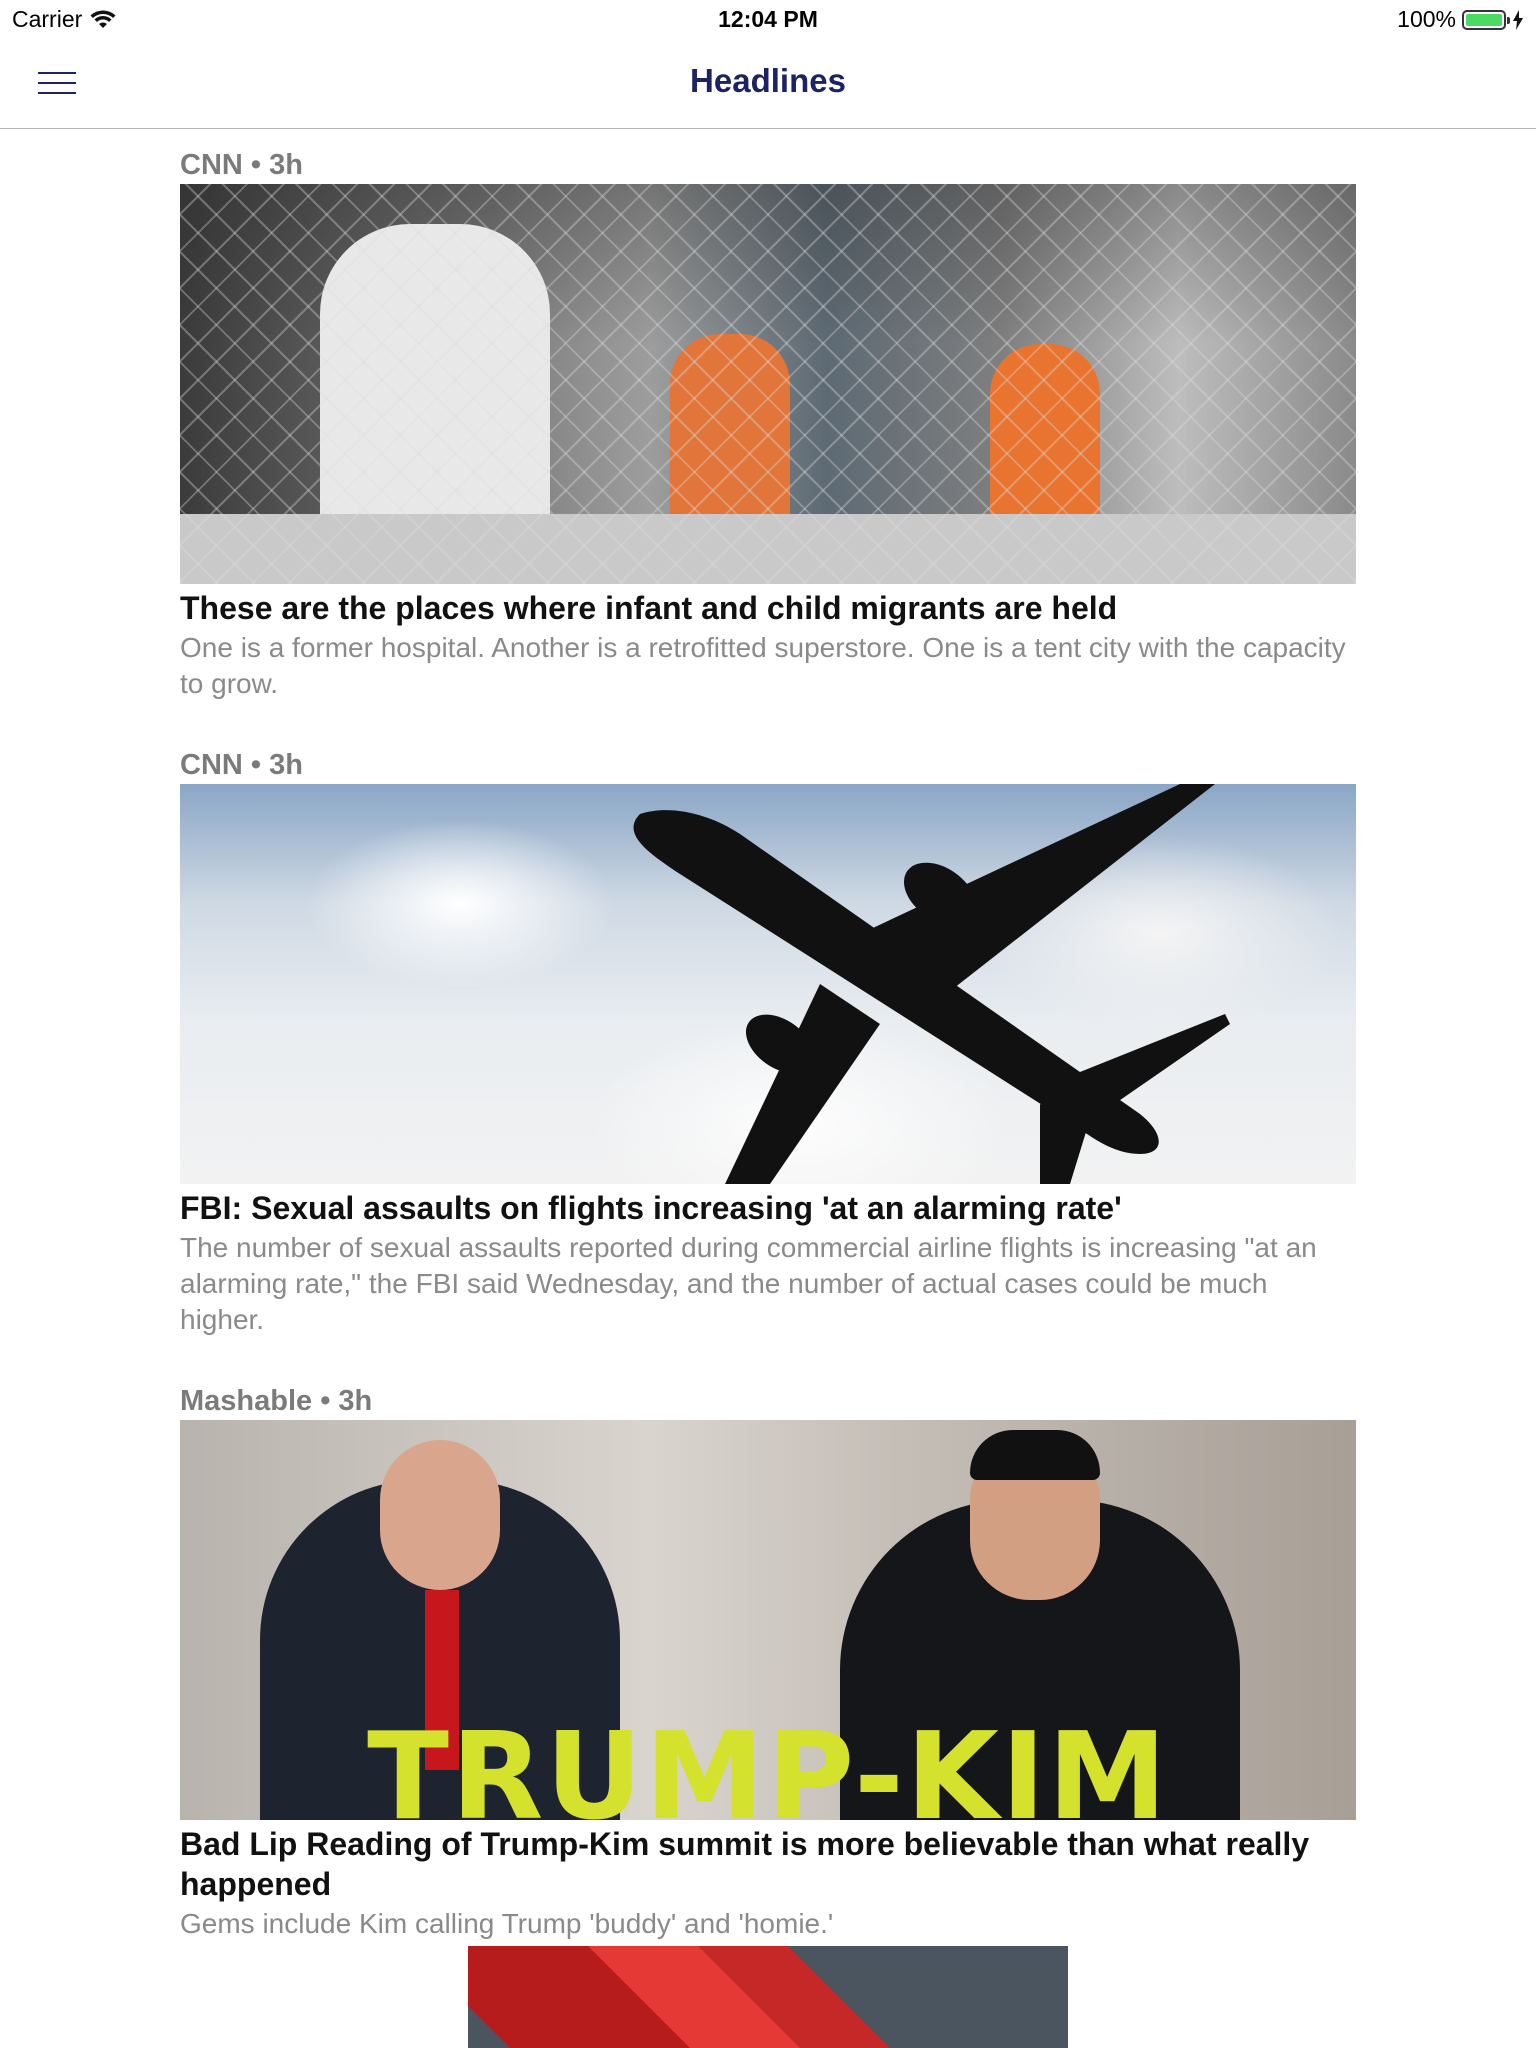 This screenshot has width=1536, height=2048. Describe the element at coordinates (1426, 19) in the screenshot. I see `battery-percent: 100%` at that location.